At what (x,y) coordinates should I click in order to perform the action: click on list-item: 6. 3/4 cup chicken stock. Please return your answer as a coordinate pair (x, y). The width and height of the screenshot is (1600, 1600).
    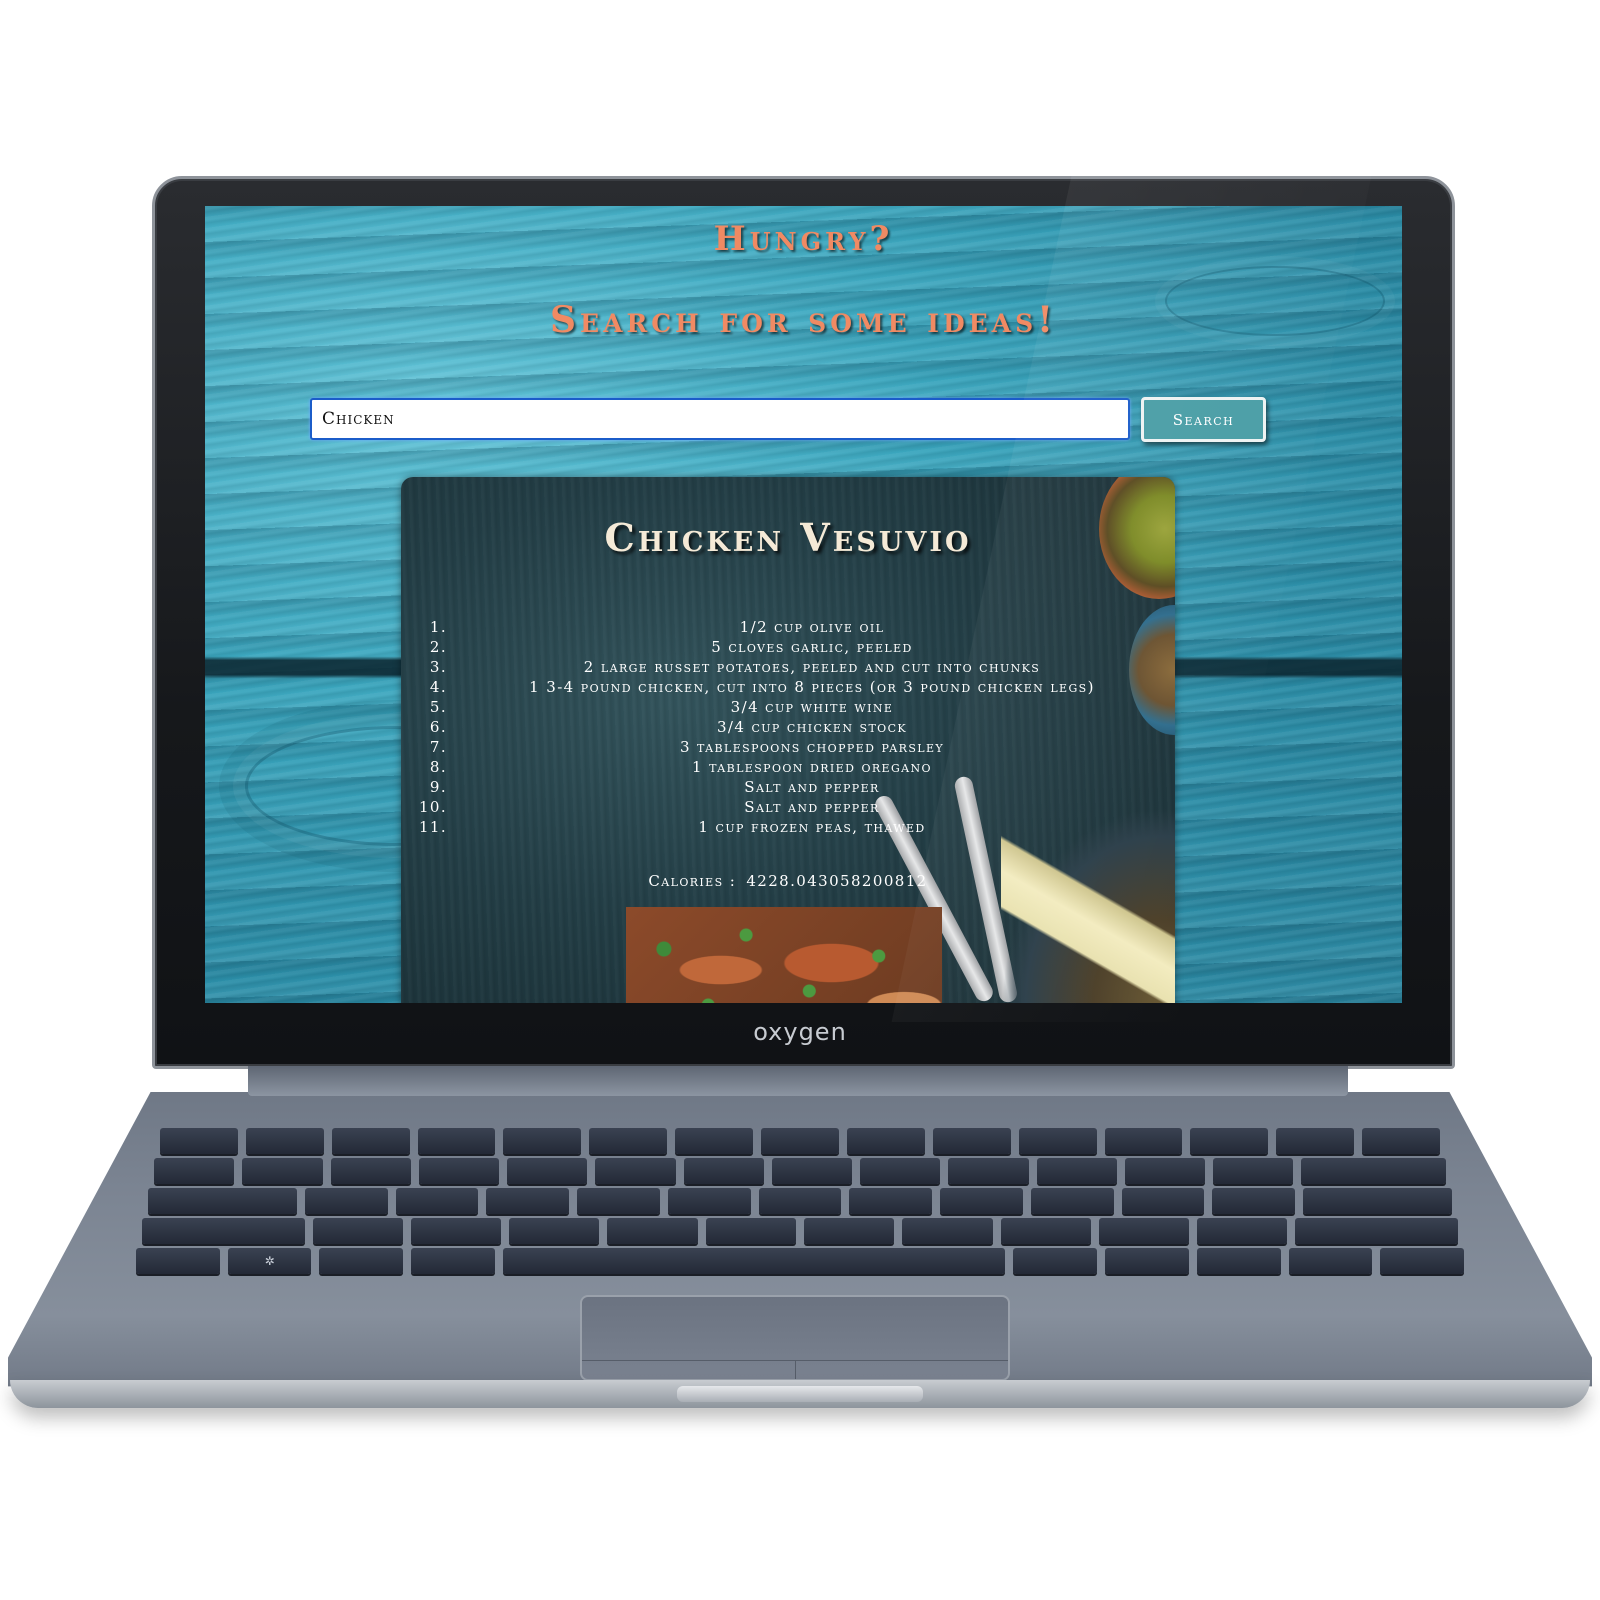
    Looking at the image, I should click on (793, 727).